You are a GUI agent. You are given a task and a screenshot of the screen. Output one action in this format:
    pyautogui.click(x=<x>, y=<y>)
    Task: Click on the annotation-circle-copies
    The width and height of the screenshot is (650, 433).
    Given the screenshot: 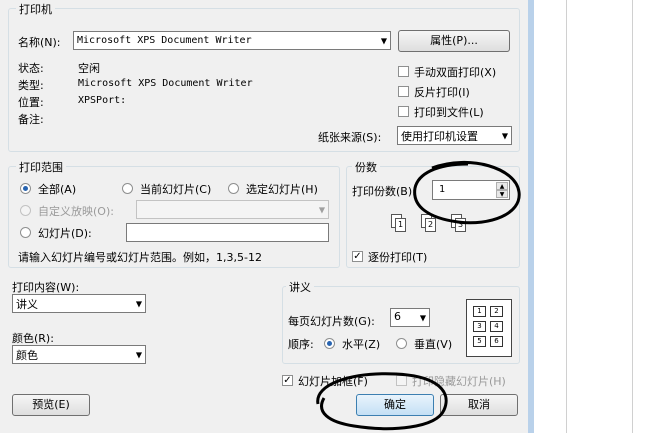 What is the action you would take?
    pyautogui.click(x=467, y=192)
    